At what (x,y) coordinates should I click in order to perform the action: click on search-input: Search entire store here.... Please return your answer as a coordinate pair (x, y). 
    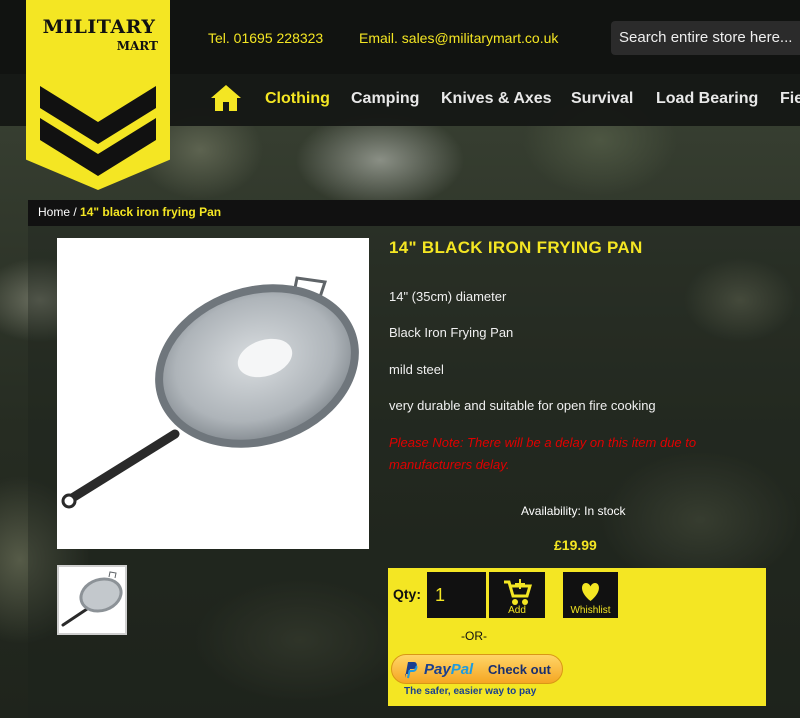
    Looking at the image, I should click on (705, 38).